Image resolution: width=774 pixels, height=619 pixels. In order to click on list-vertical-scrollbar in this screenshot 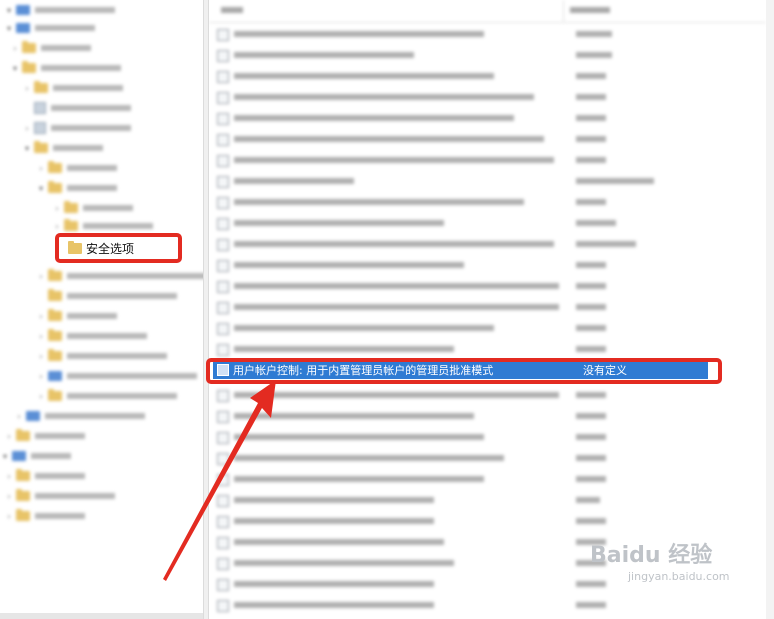, I will do `click(770, 309)`.